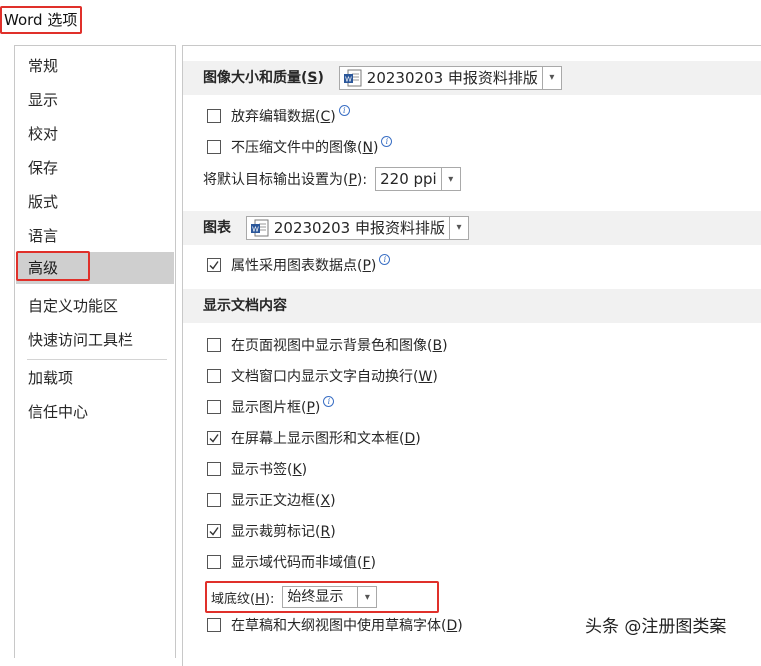 This screenshot has width=761, height=666. Describe the element at coordinates (305, 148) in the screenshot. I see `option-label: 不压缩文件中的图像(N)` at that location.